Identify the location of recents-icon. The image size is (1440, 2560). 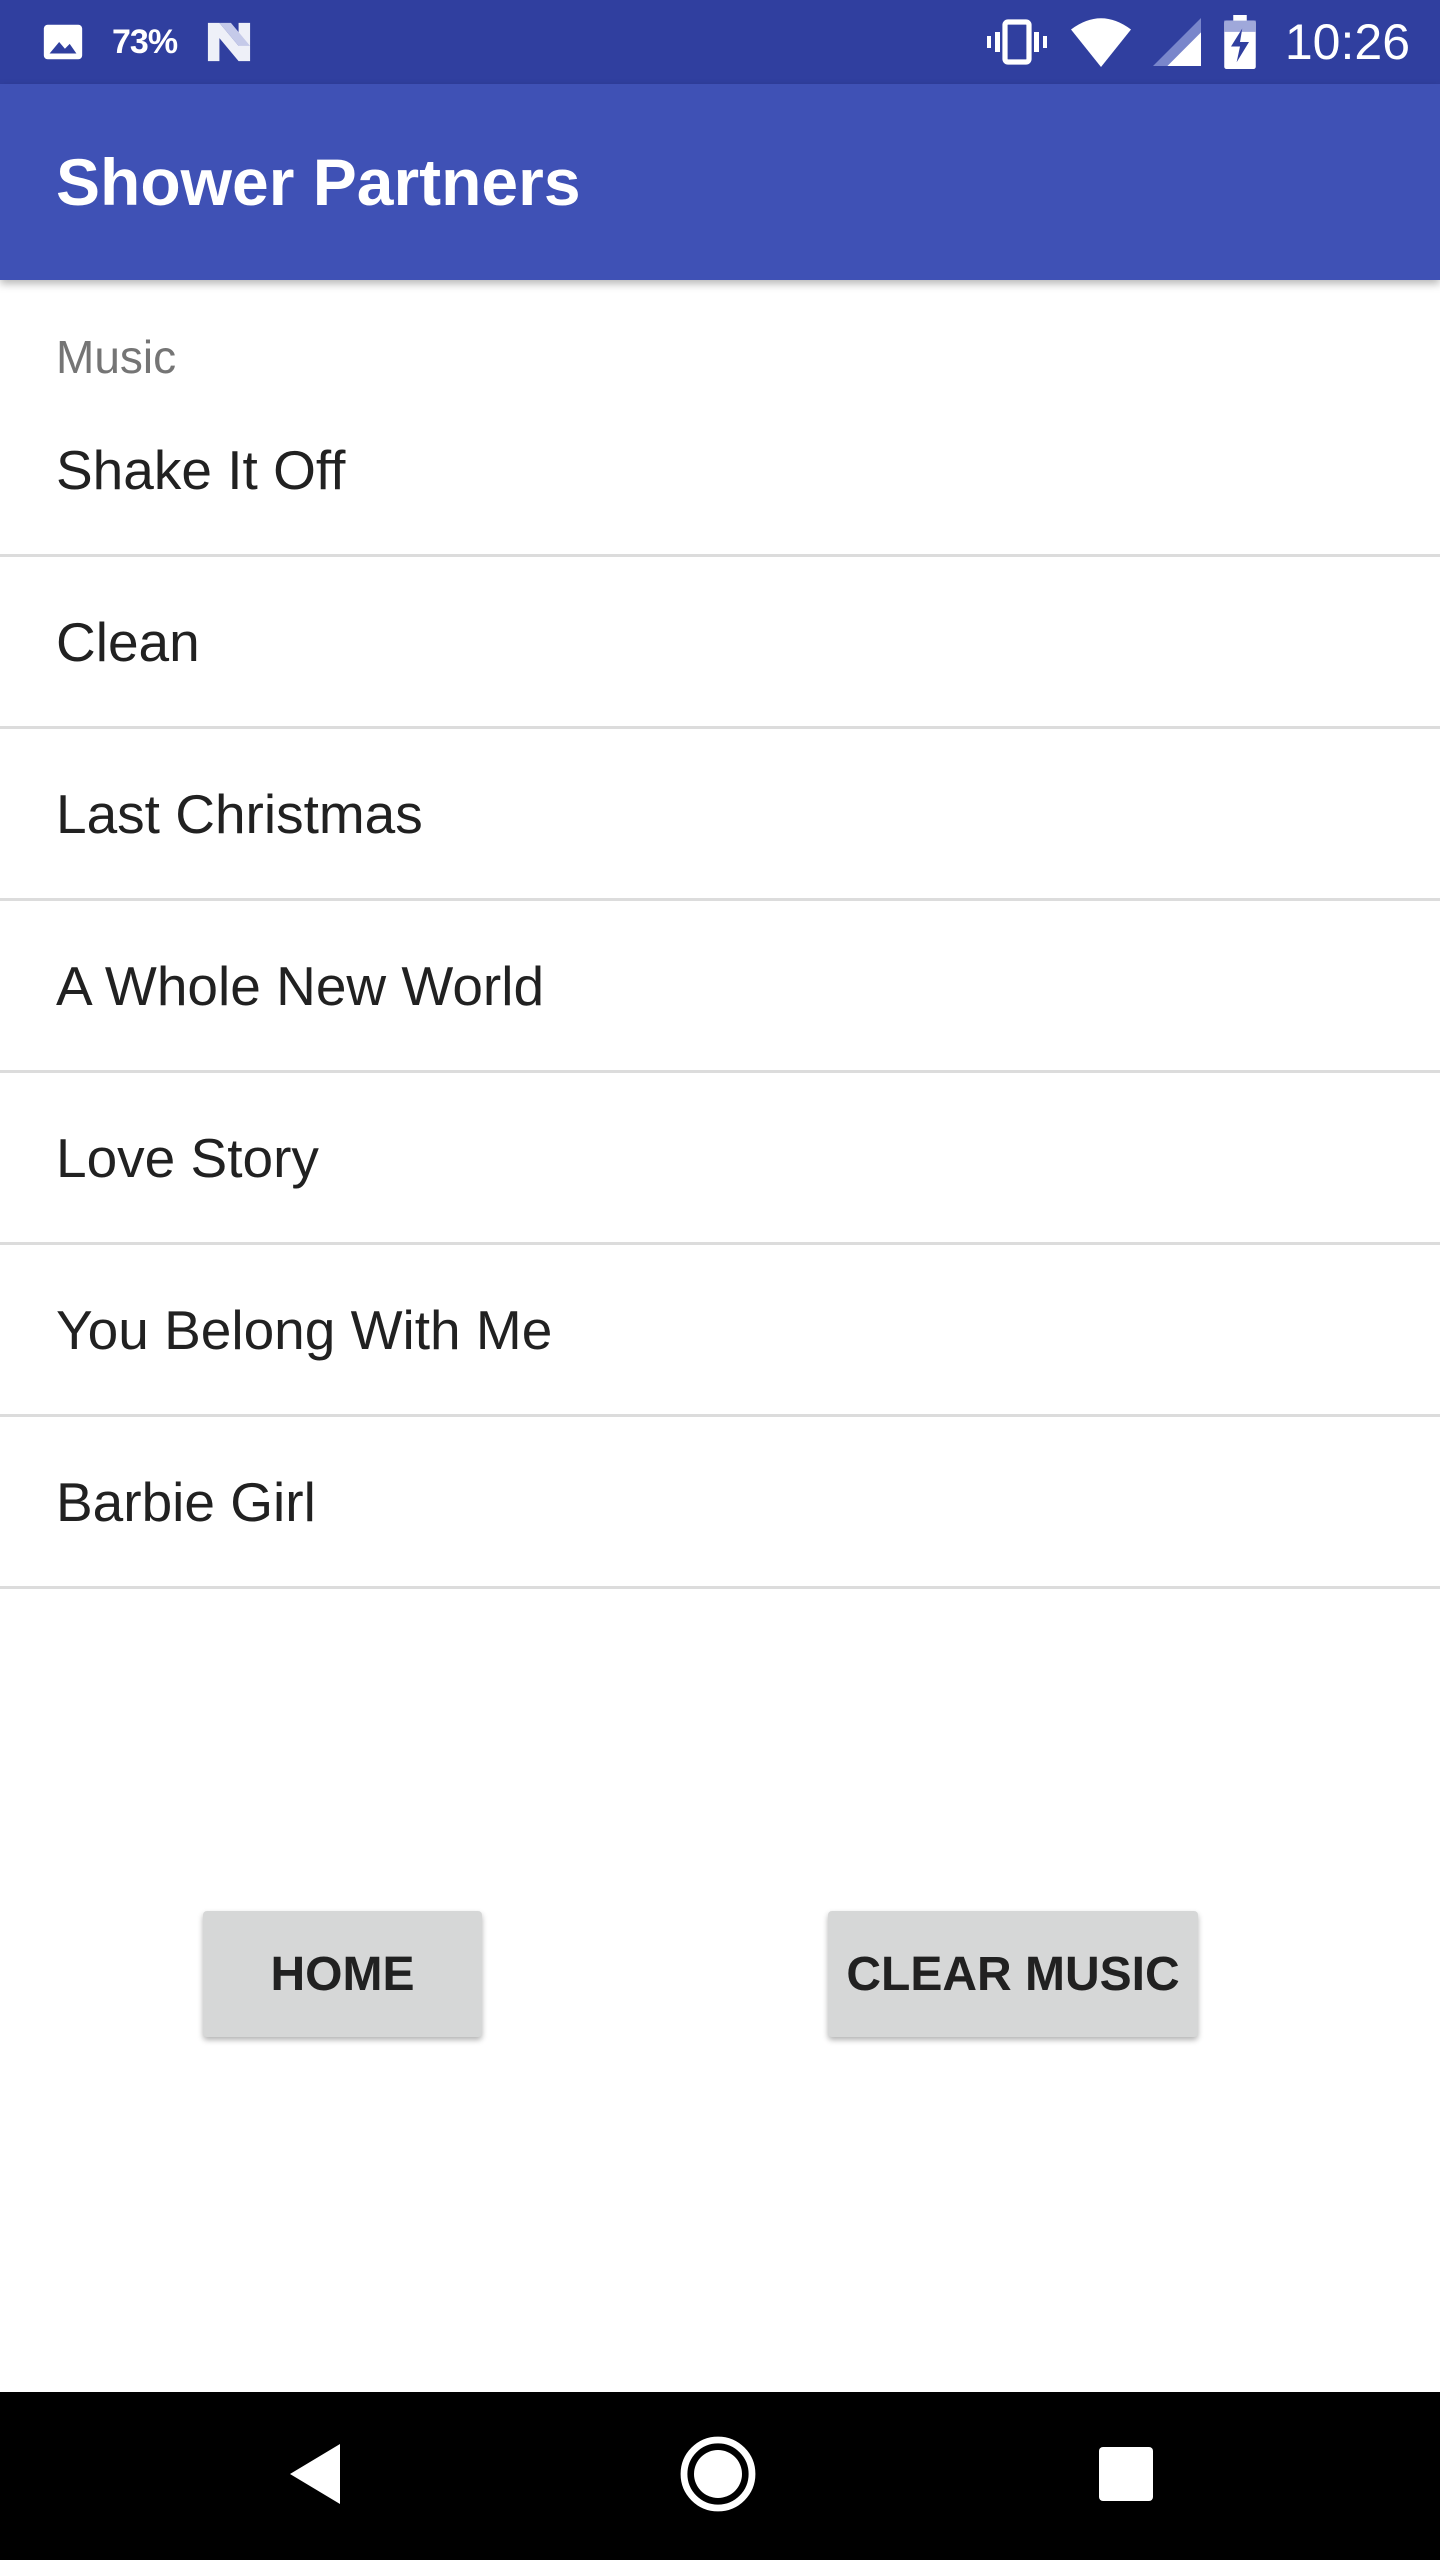
(1126, 2476).